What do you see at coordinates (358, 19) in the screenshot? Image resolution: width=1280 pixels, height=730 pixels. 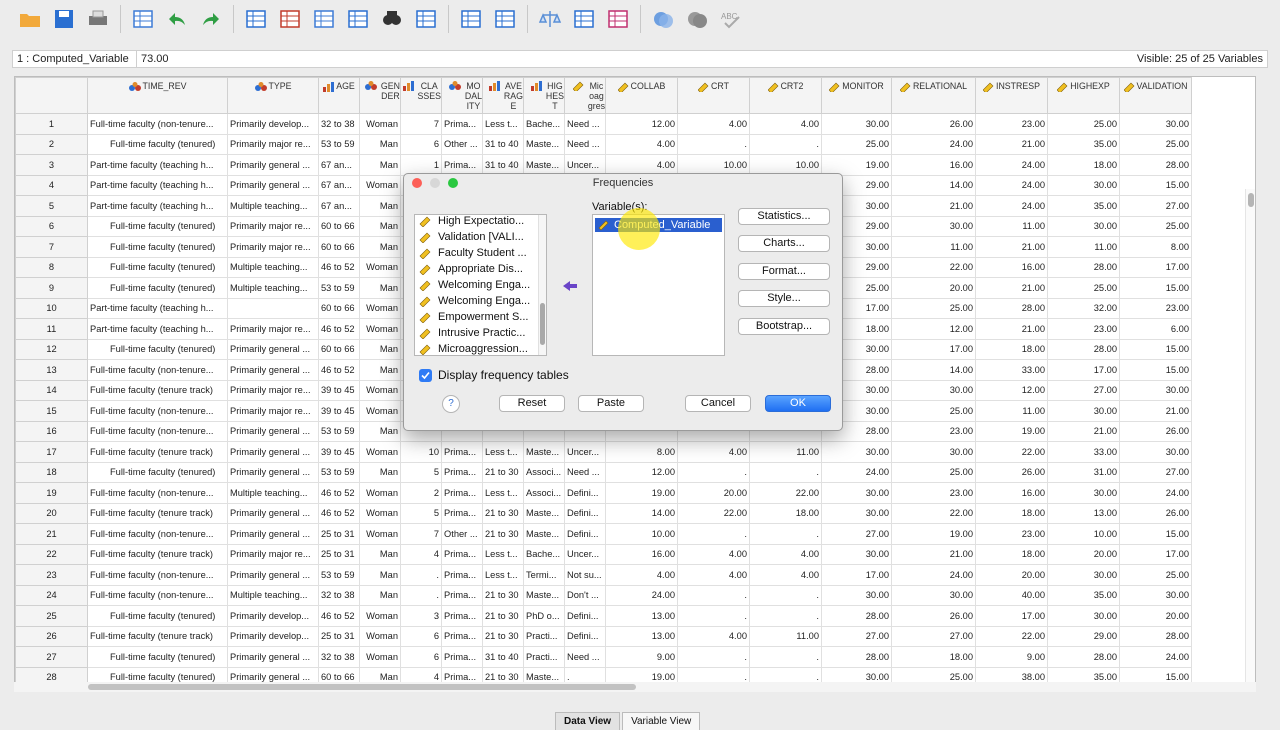 I see `run-descriptives-button` at bounding box center [358, 19].